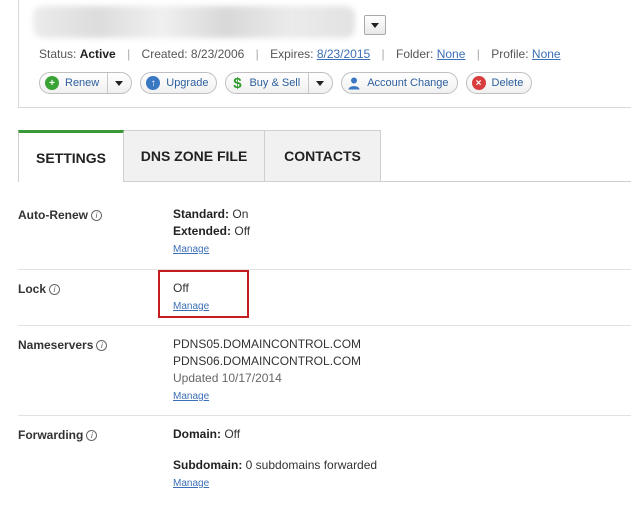  I want to click on nameservers-updated: Updated 10/17/2014, so click(227, 378).